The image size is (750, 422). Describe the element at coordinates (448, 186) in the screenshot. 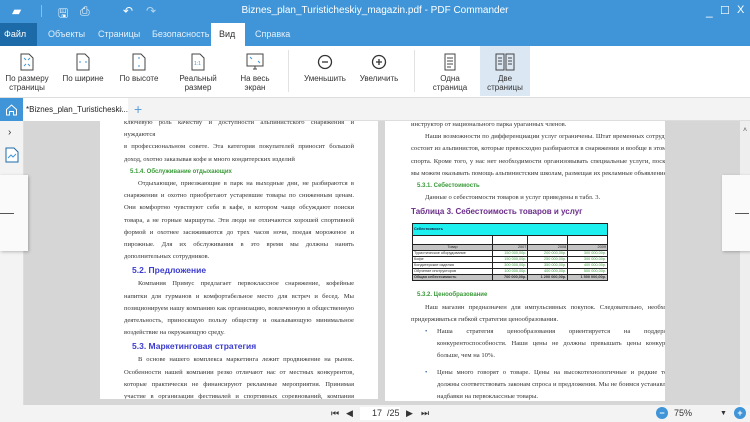

I see `subheading: 5.3.1. Себестоимость` at that location.